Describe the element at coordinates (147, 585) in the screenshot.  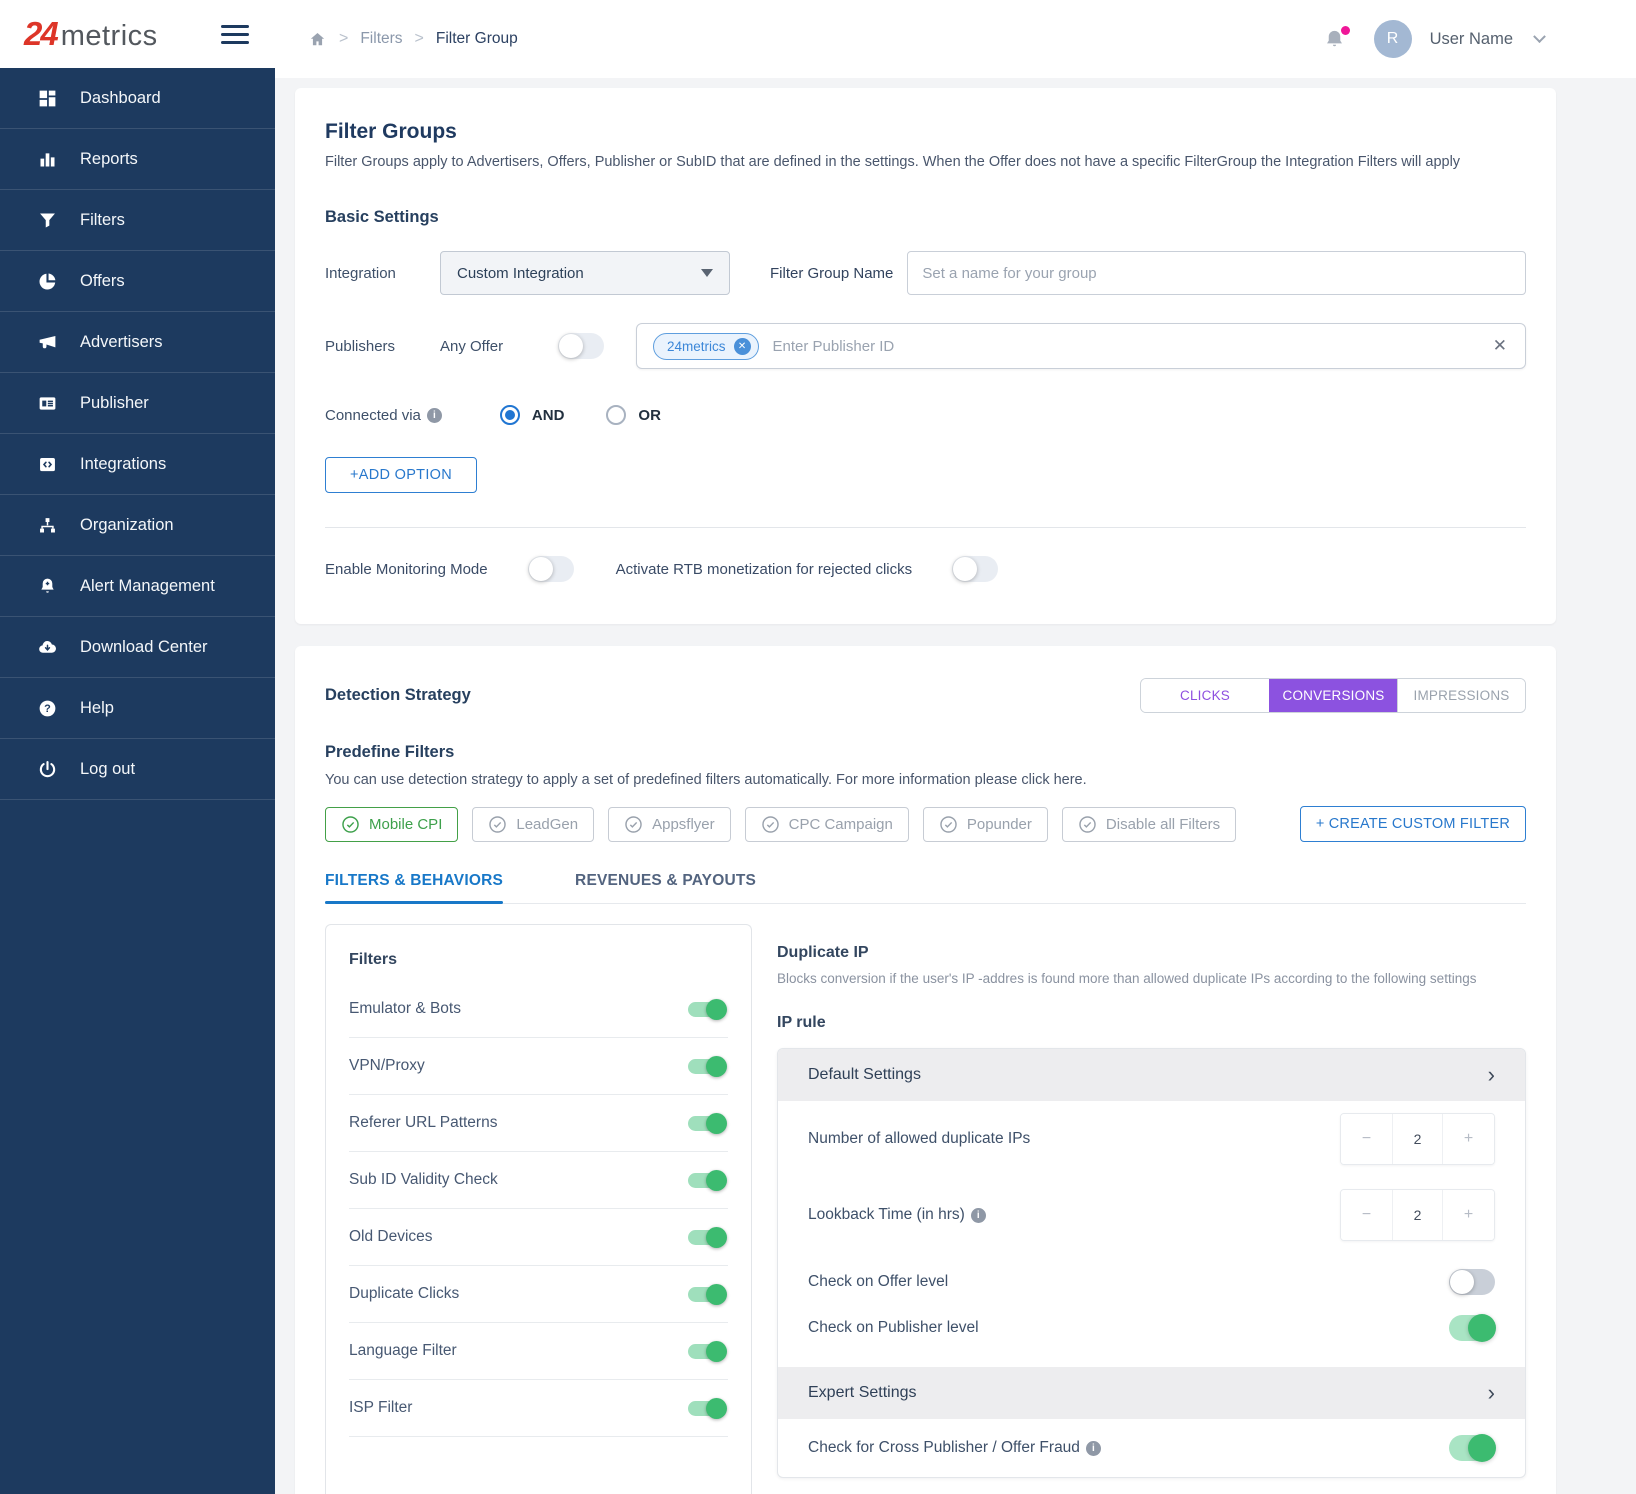
I see `sidebar-item-label: Alert Management` at that location.